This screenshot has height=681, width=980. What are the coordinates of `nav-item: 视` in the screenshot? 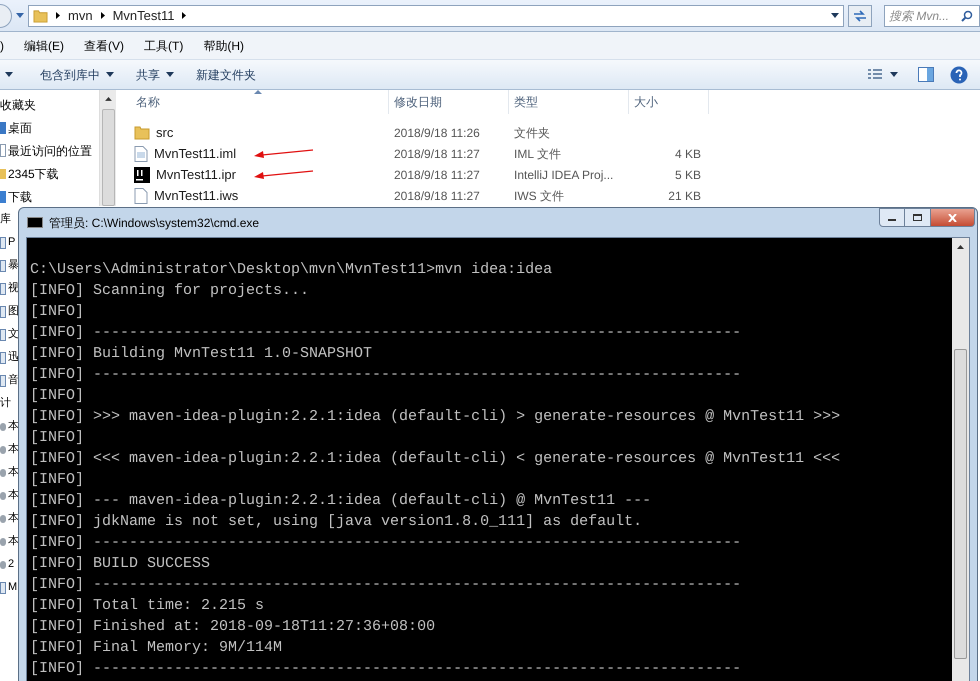 It's located at (13, 288).